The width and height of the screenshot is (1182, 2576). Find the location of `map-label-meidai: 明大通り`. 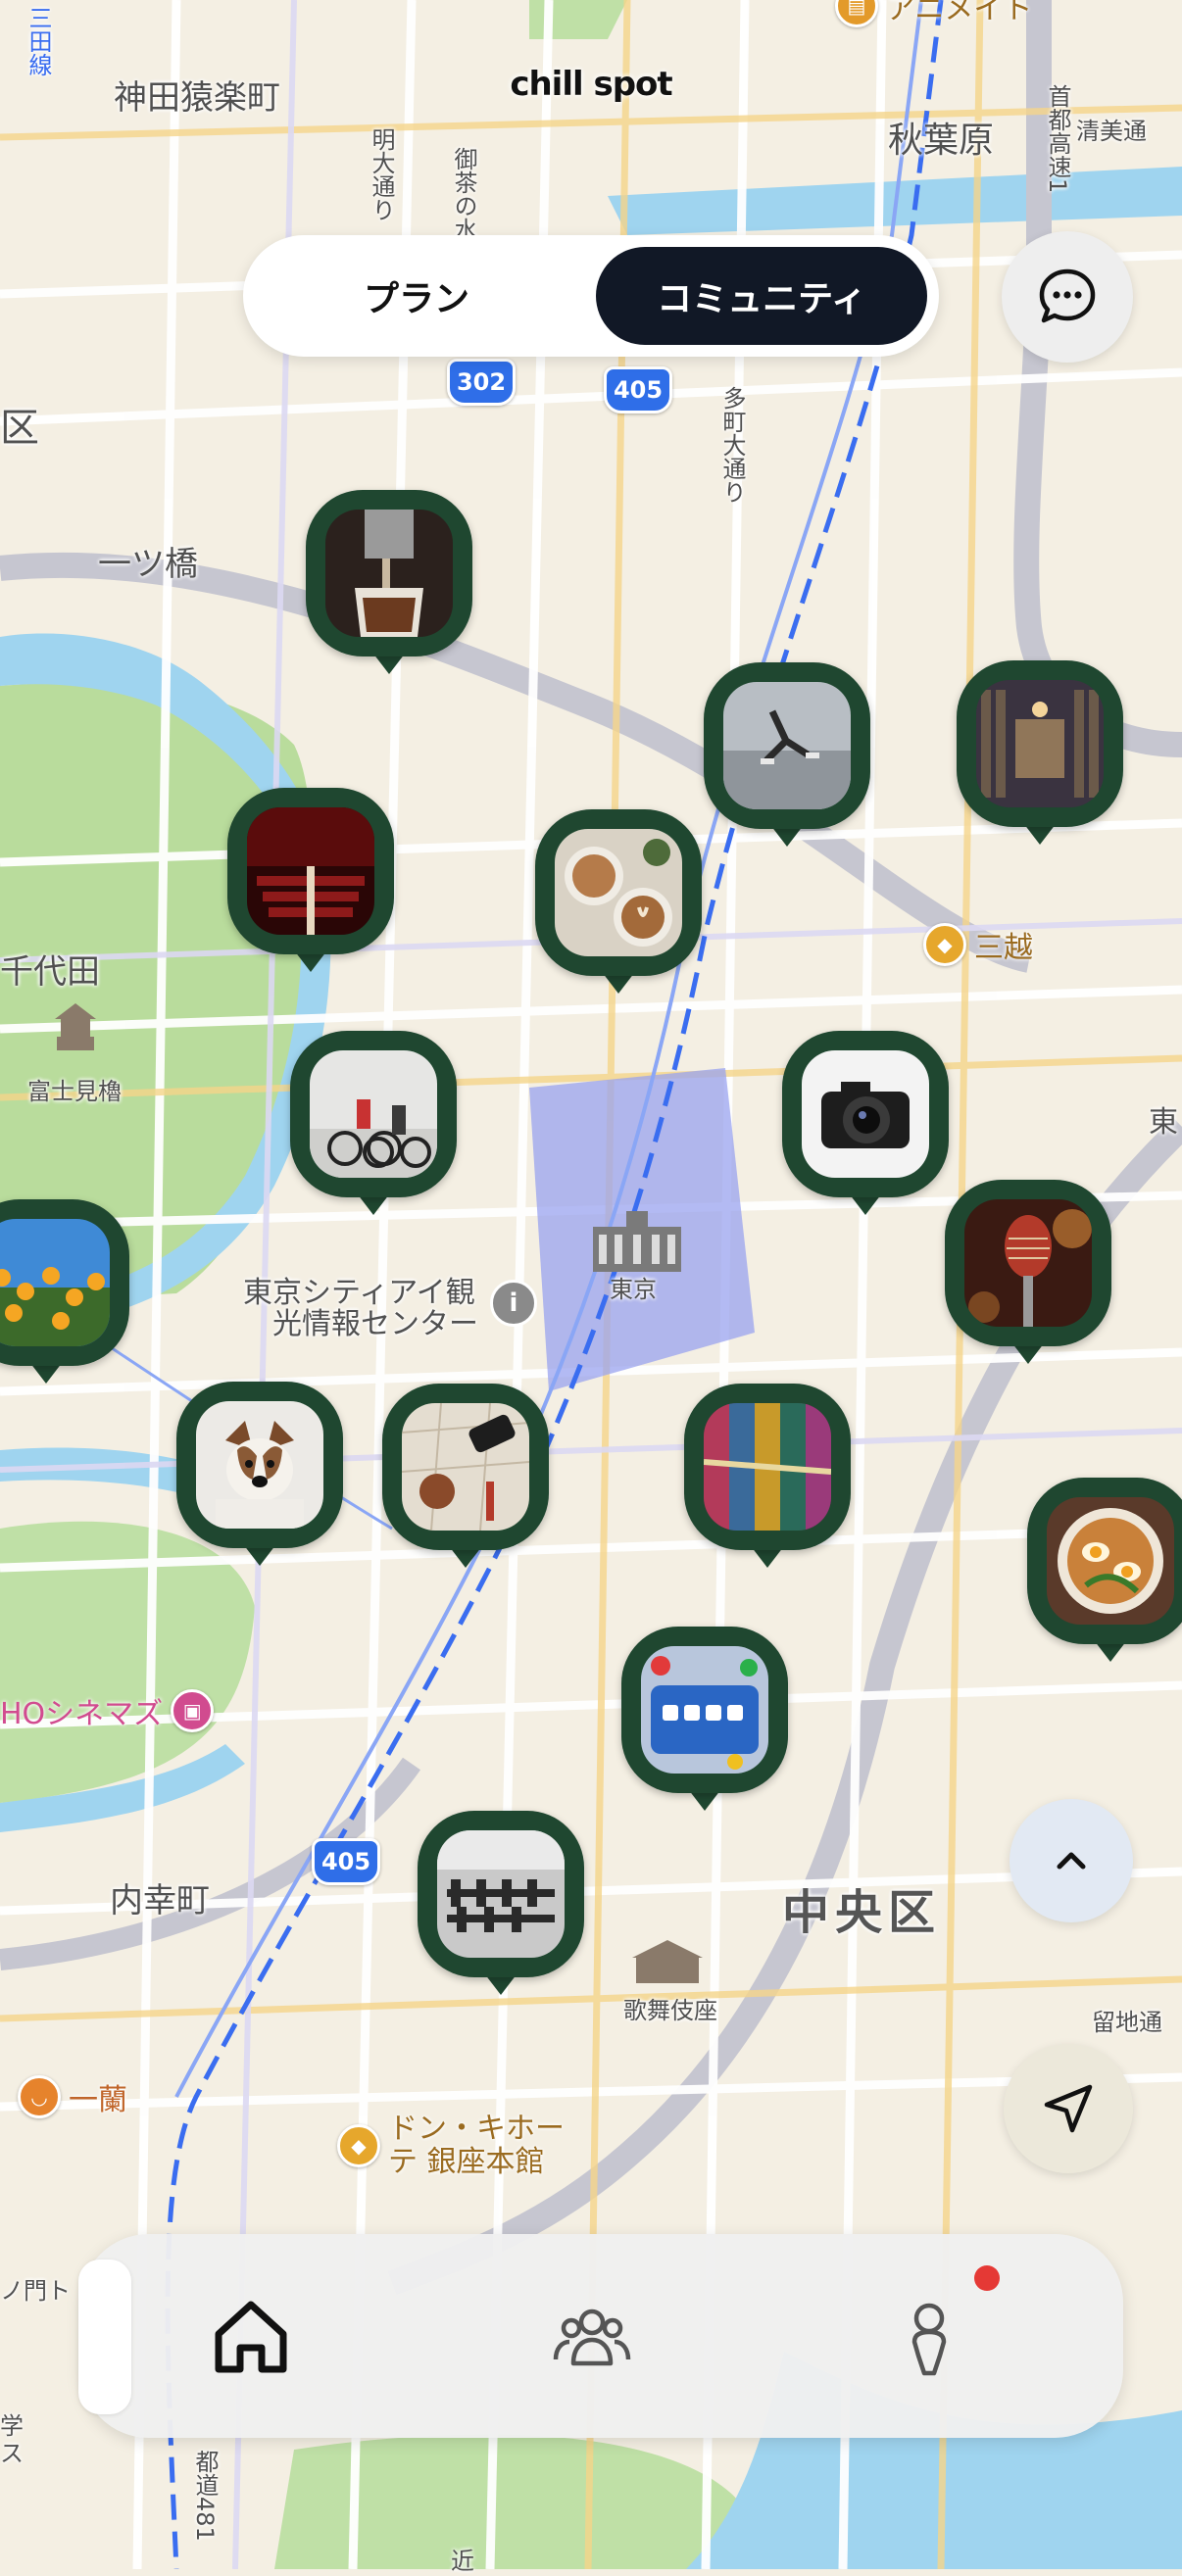

map-label-meidai: 明大通り is located at coordinates (381, 174).